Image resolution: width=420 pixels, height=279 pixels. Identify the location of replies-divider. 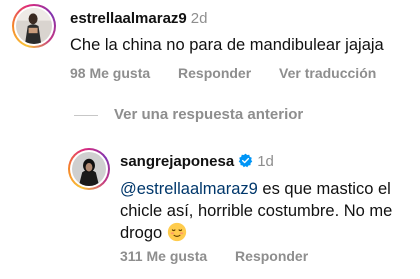
(86, 115).